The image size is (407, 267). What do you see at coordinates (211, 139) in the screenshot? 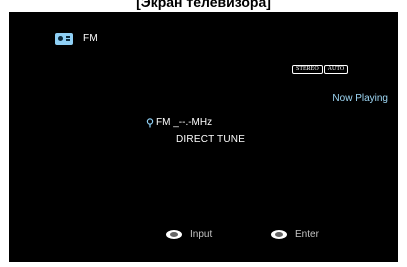
I see `direct-tune-label: DIRECT TUNE` at bounding box center [211, 139].